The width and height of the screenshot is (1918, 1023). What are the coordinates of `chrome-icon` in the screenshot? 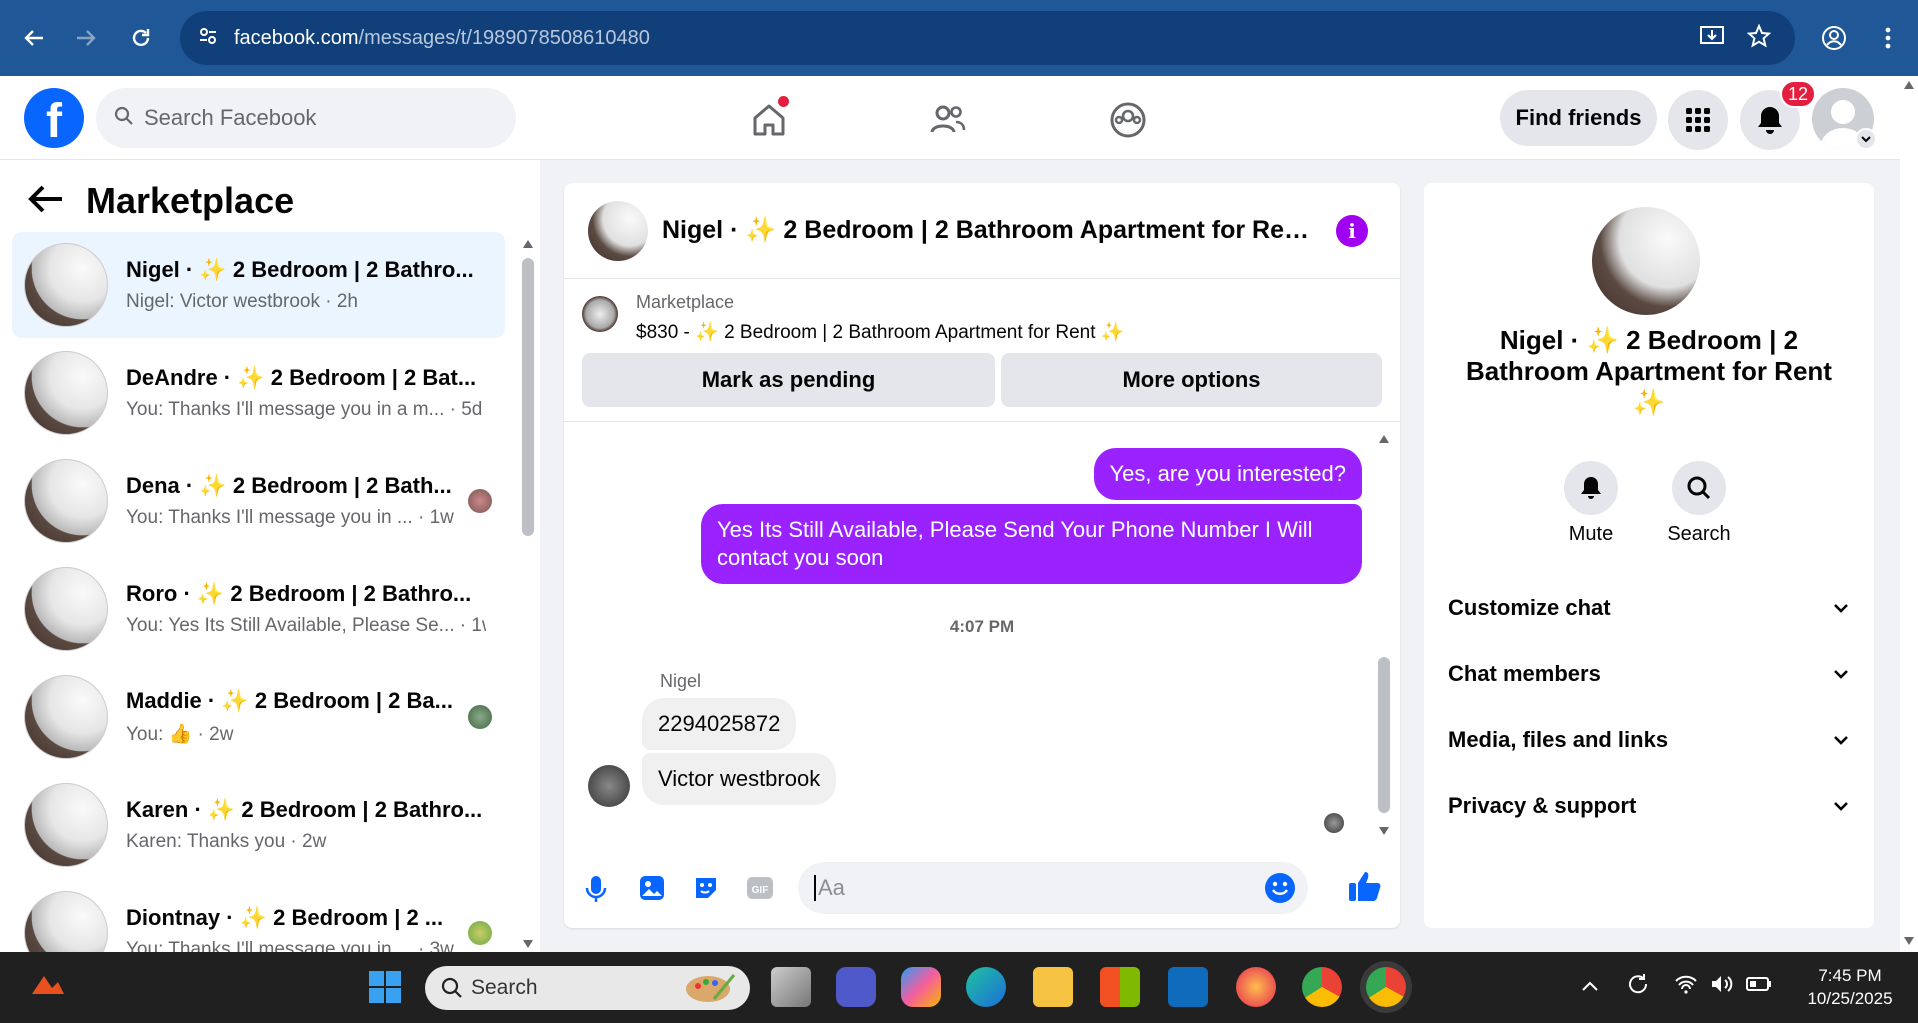 It's located at (1322, 987).